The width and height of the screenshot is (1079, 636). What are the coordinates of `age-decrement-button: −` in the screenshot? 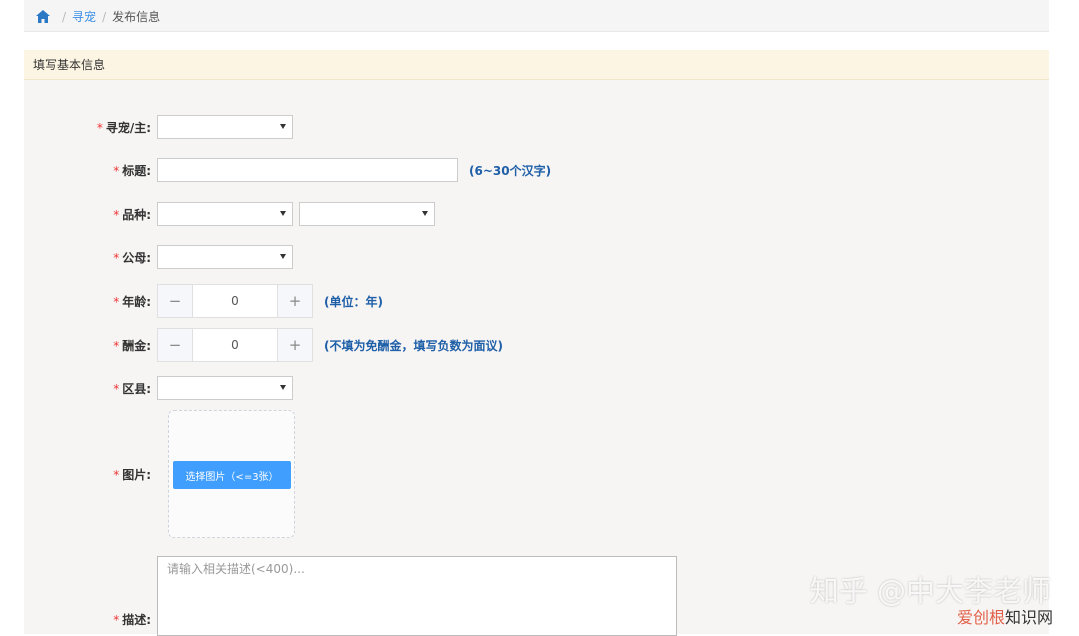 It's located at (175, 301).